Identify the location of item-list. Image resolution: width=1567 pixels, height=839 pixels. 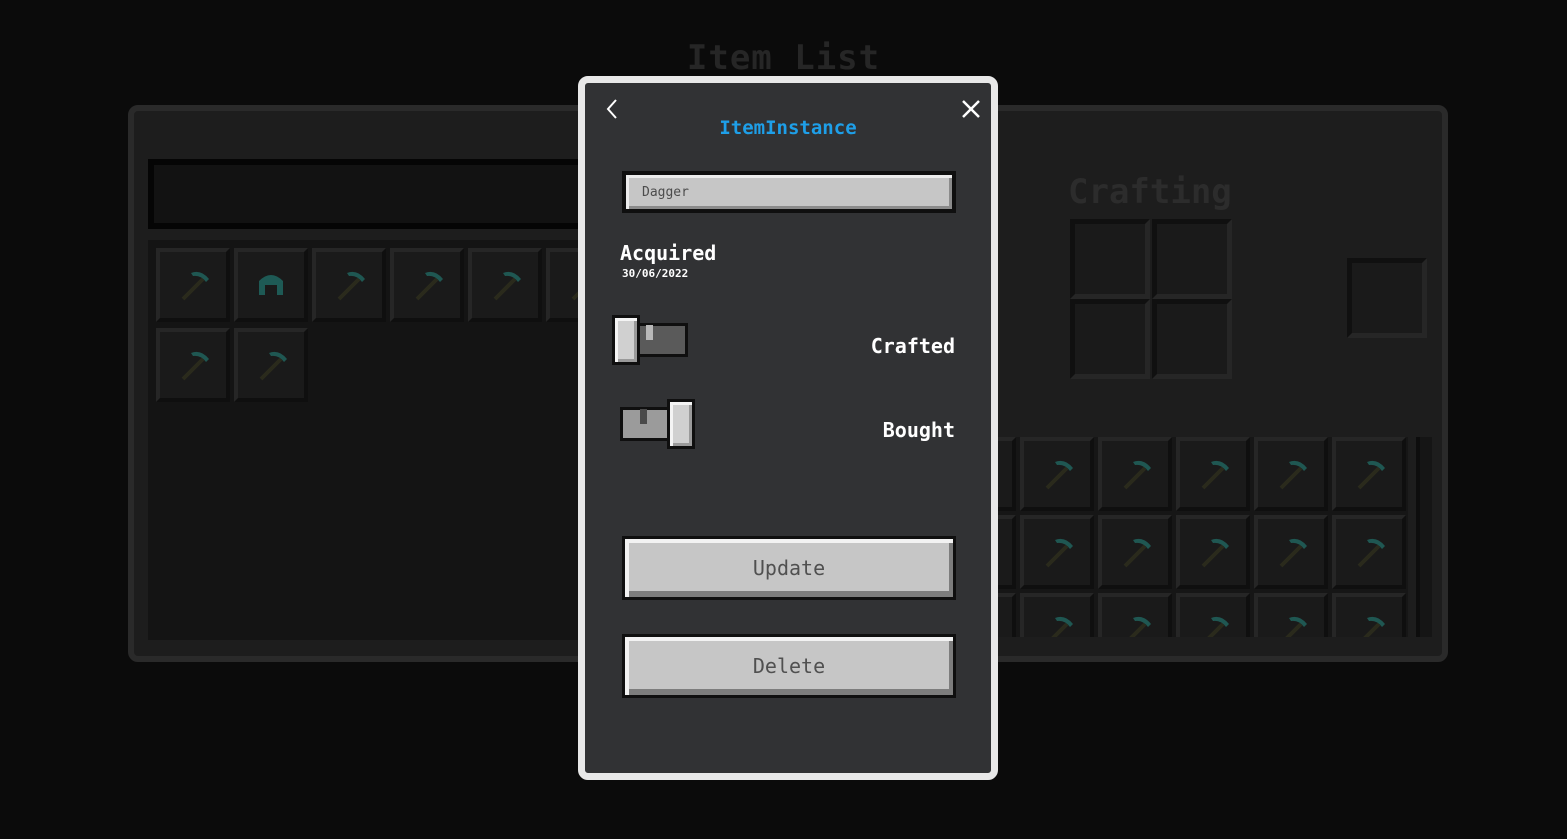
(384, 440).